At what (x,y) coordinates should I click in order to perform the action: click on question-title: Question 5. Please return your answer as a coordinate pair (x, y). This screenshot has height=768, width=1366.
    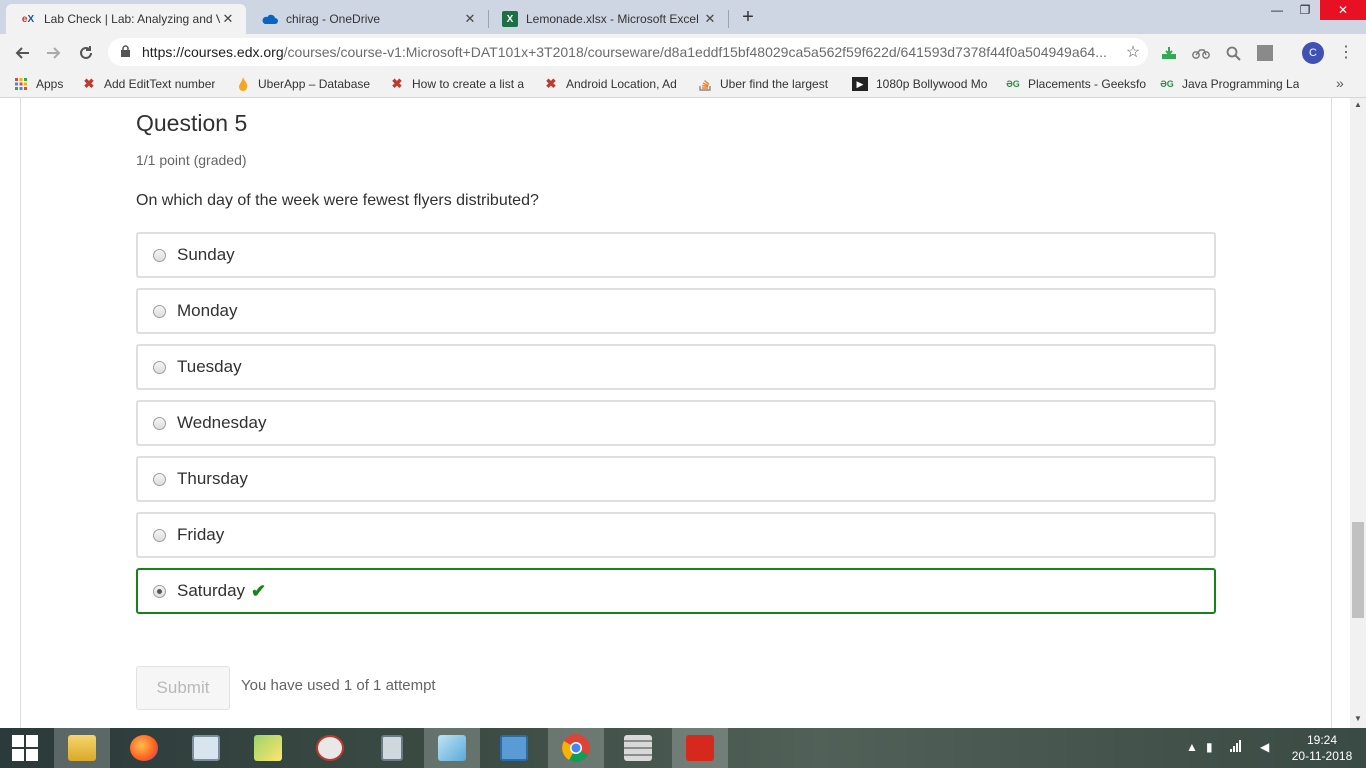
    Looking at the image, I should click on (192, 123).